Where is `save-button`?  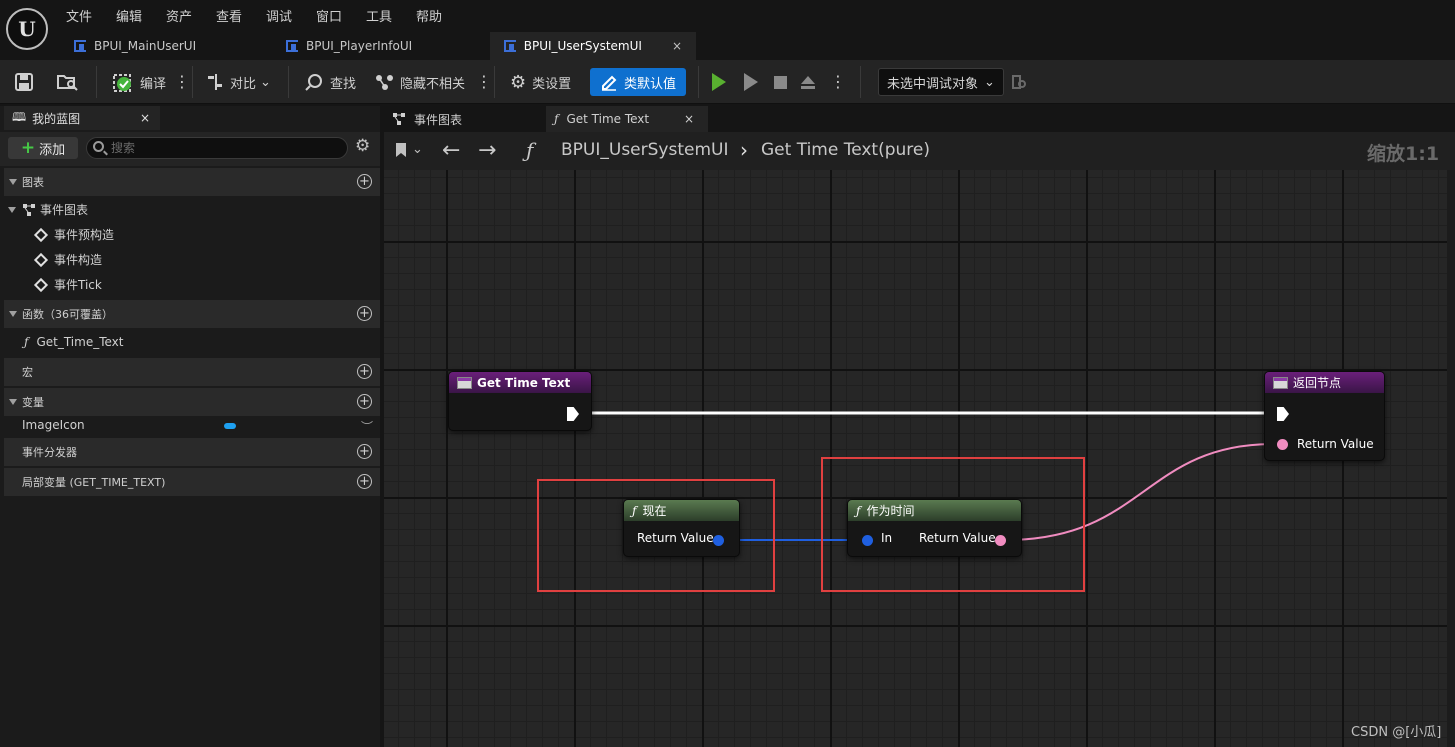 save-button is located at coordinates (24, 82).